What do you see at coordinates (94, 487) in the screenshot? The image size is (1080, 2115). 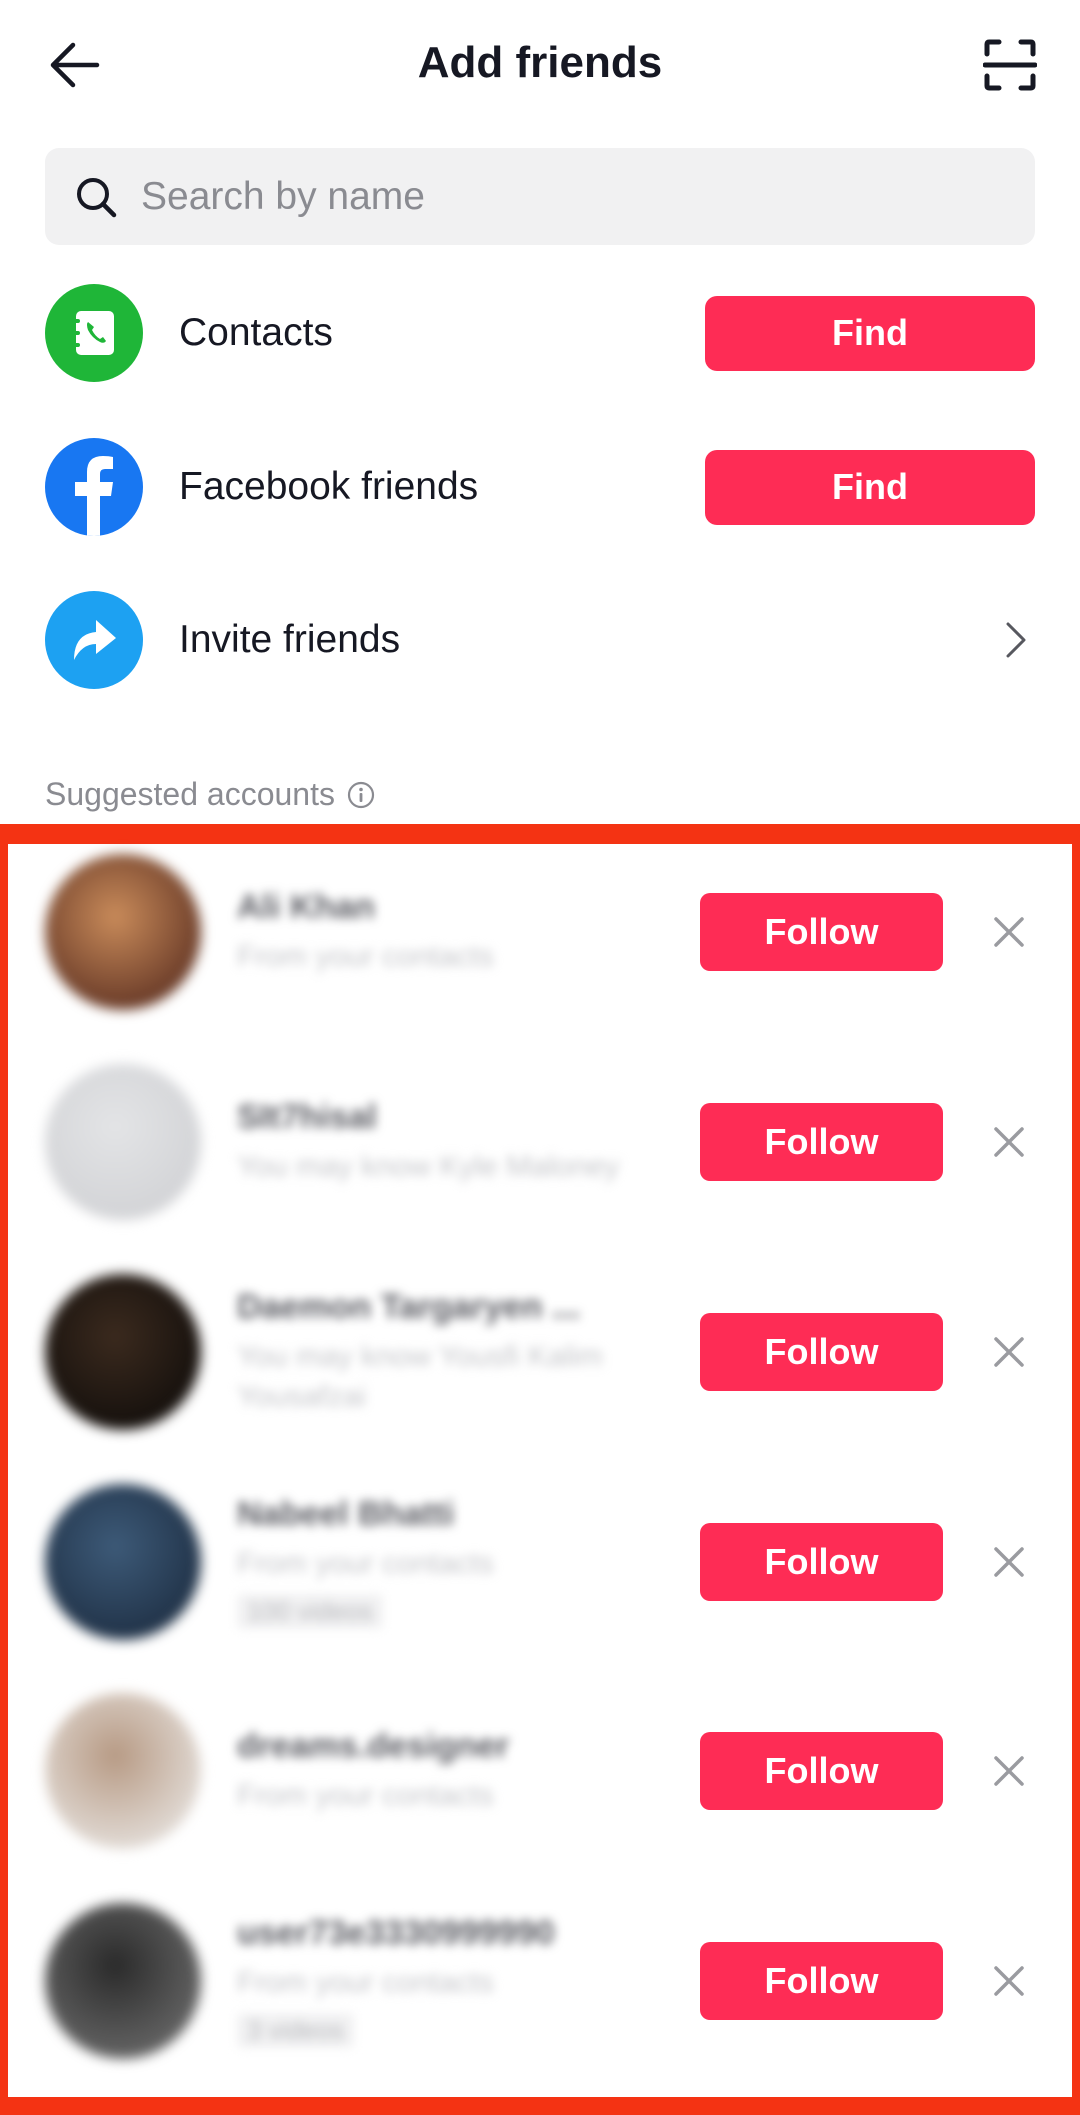 I see `facebook-icon` at bounding box center [94, 487].